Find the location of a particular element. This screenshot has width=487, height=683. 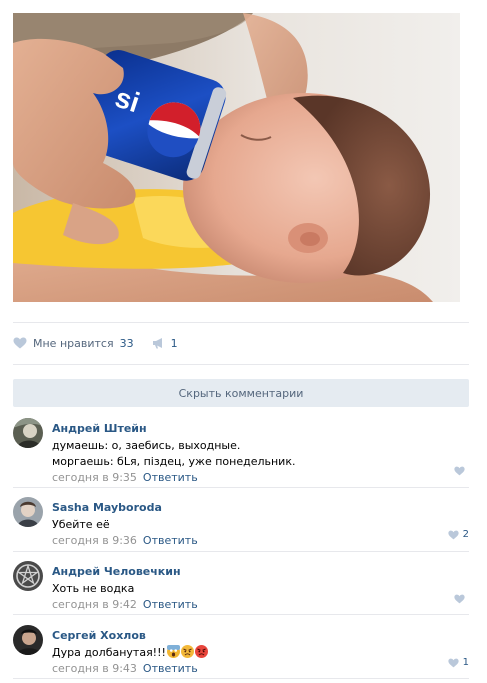

comment-author: Андрей Штейн is located at coordinates (99, 429).